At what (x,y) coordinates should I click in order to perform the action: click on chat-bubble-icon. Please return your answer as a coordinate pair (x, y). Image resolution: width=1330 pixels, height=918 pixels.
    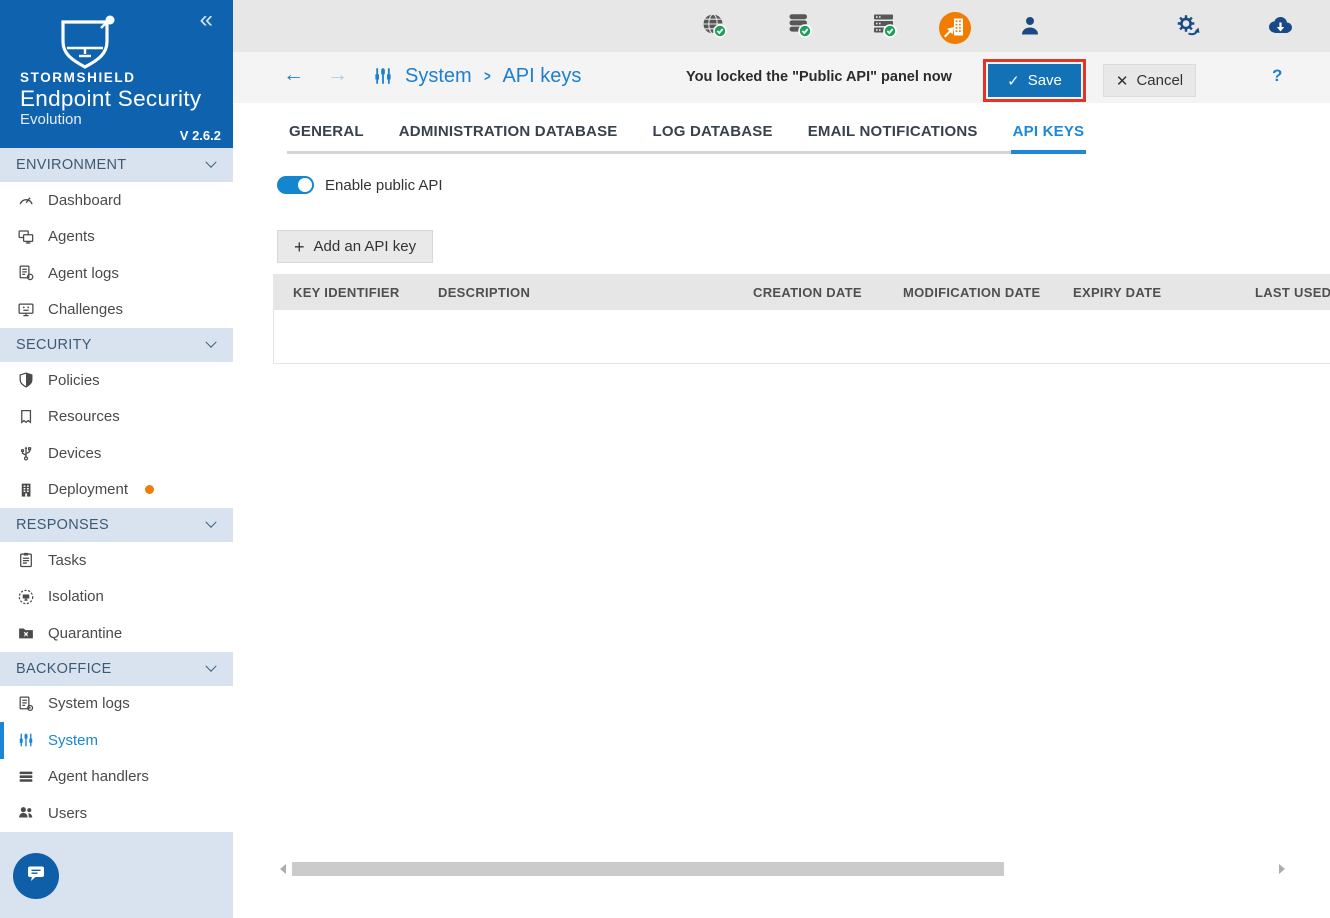
    Looking at the image, I should click on (36, 875).